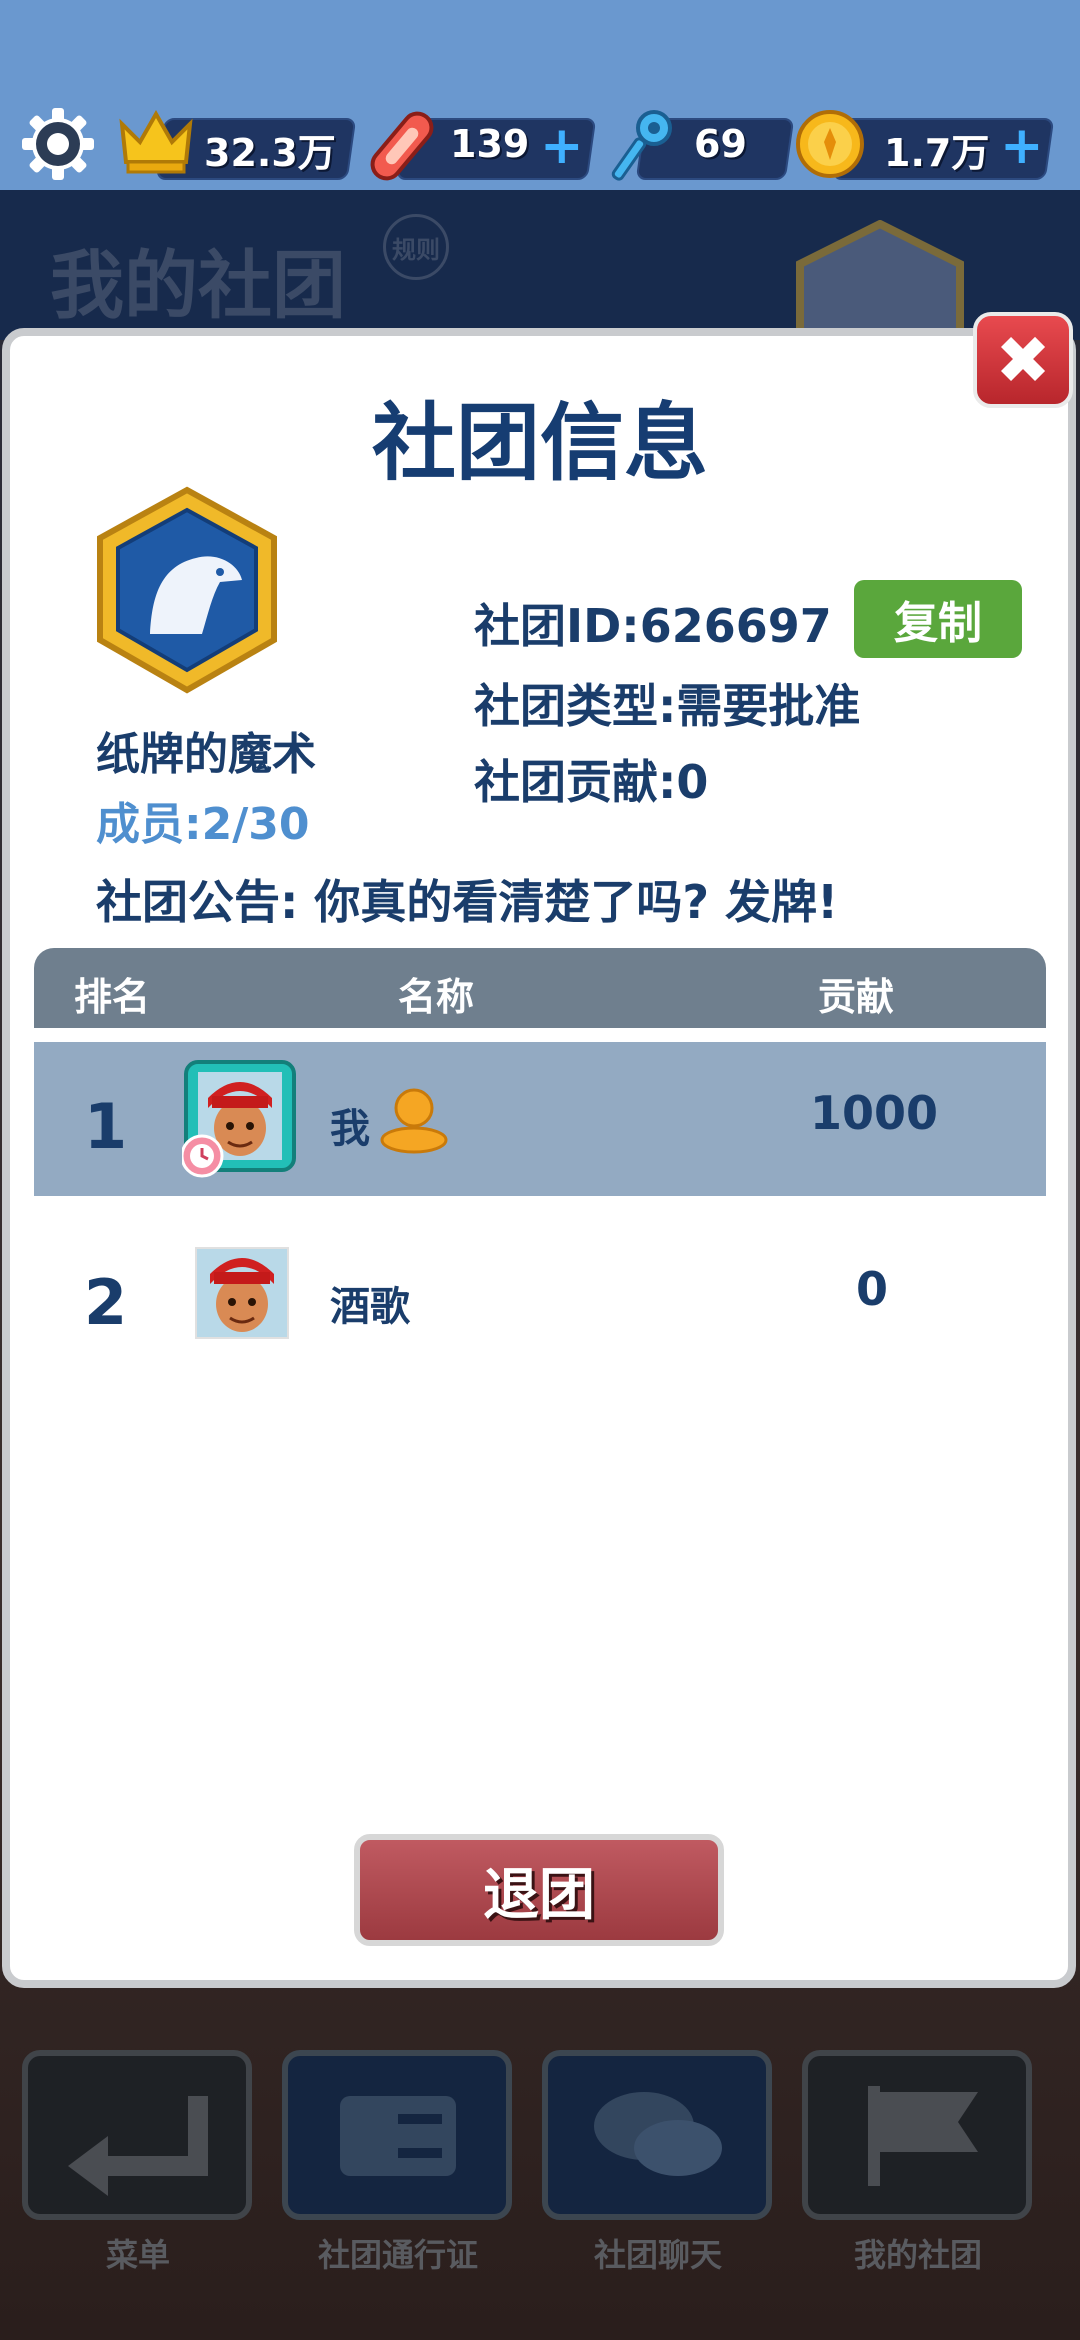 This screenshot has width=1080, height=2340. I want to click on member-count: 成员:2/30, so click(203, 824).